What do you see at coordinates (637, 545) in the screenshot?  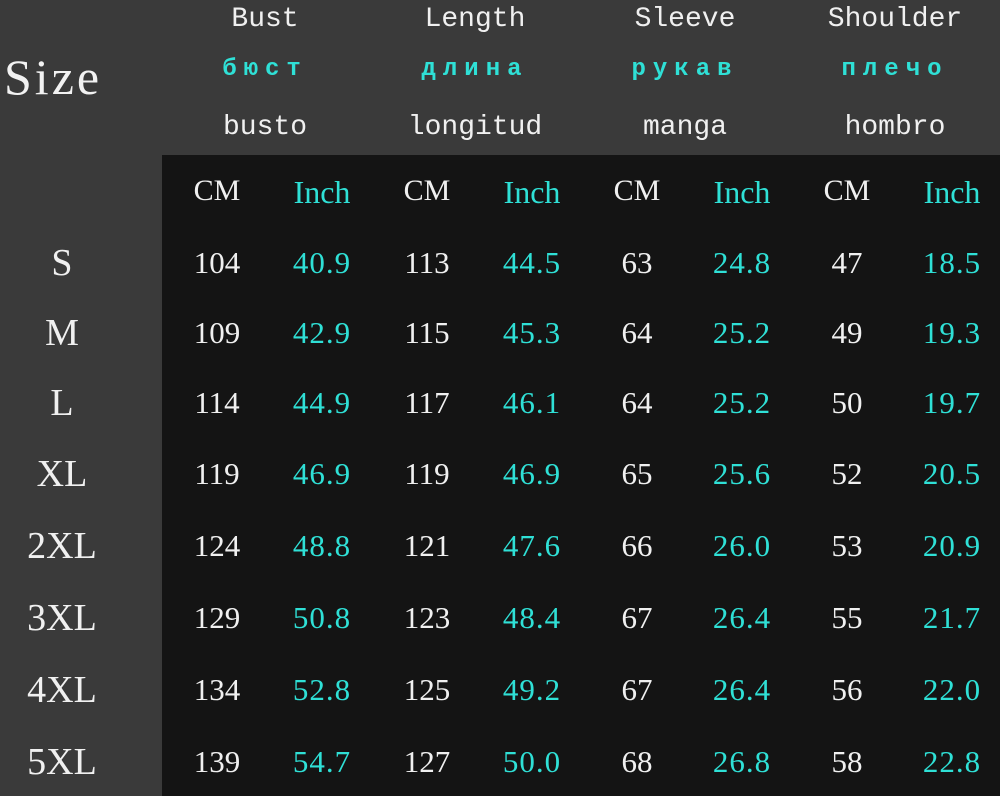 I see `table-cell: 66` at bounding box center [637, 545].